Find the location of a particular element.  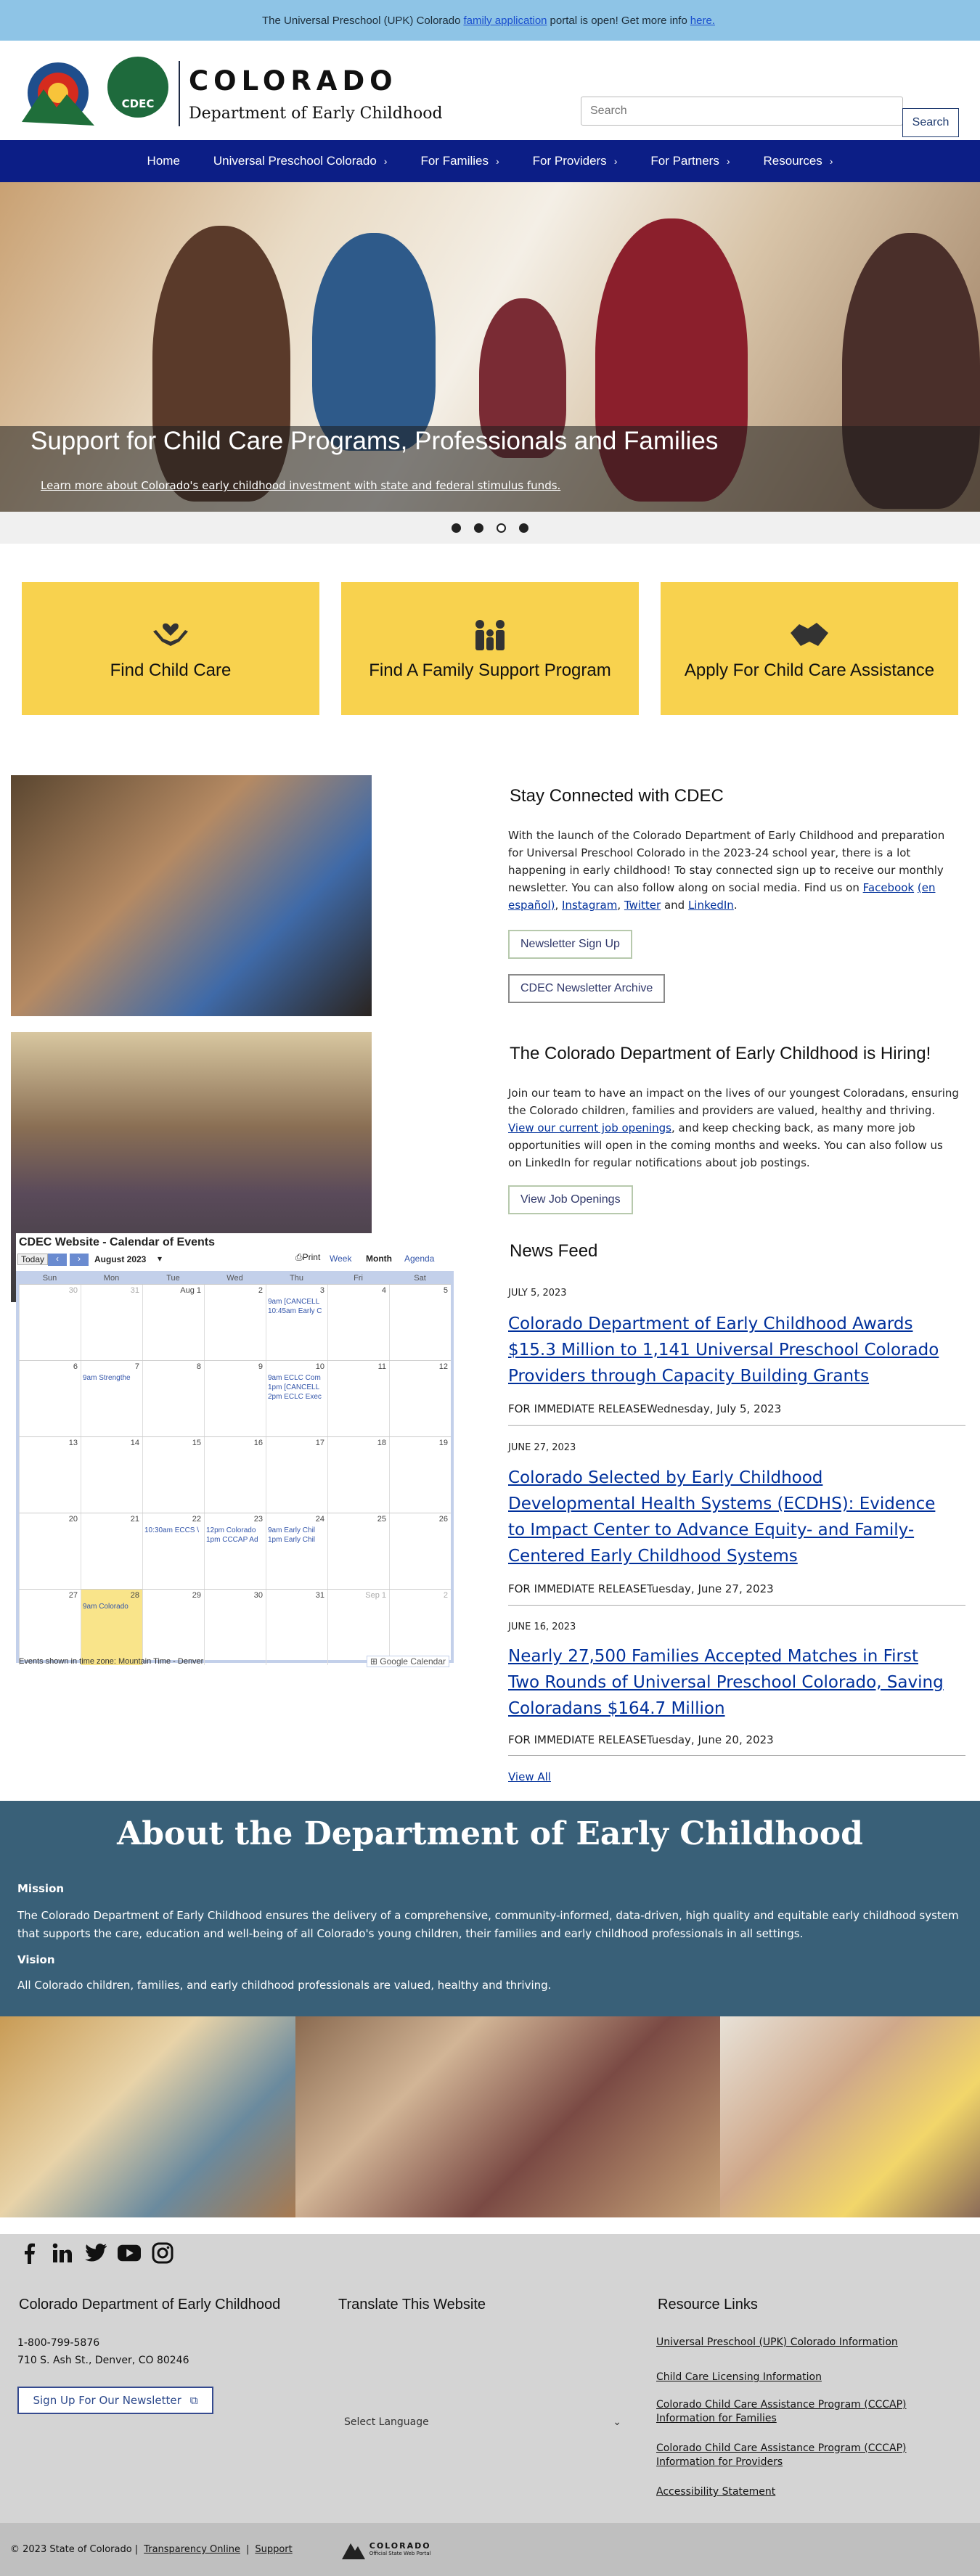

card-find-child-care: Find Child Care is located at coordinates (170, 649).